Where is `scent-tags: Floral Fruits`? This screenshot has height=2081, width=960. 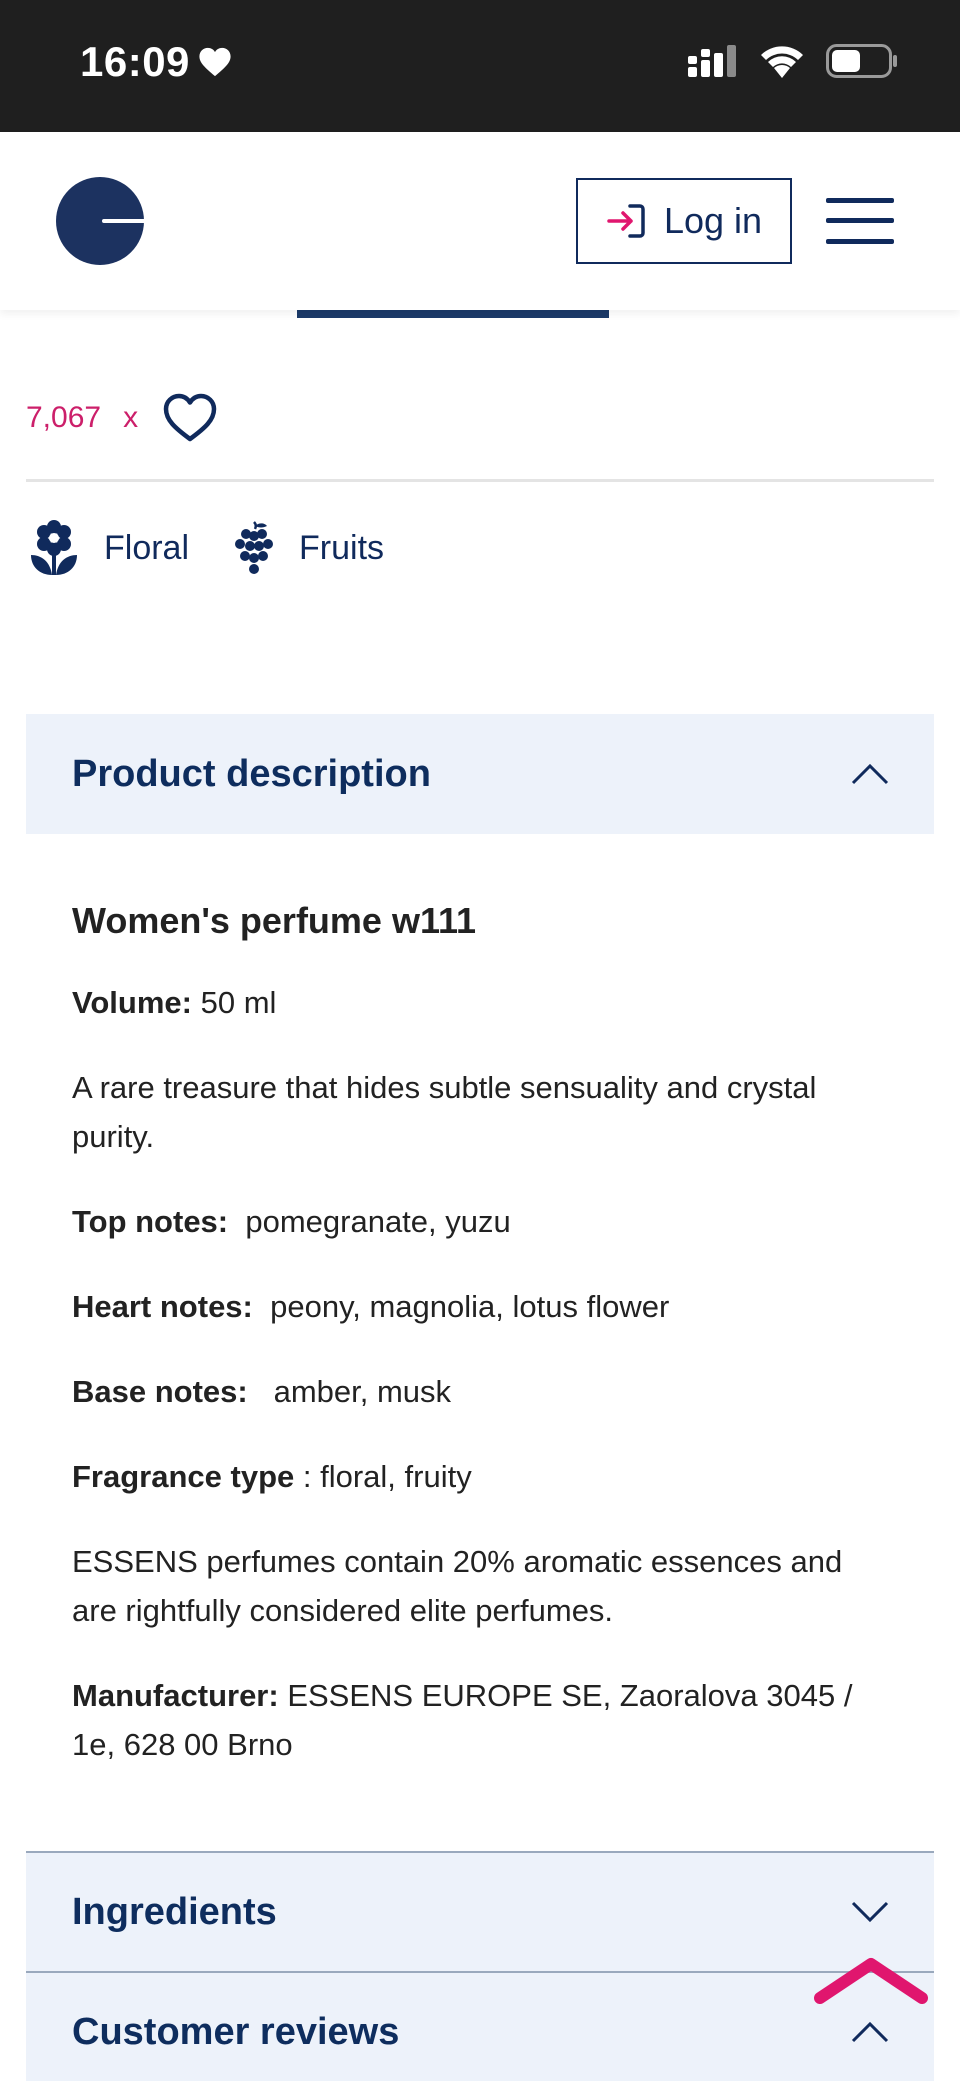
scent-tags: Floral Fruits is located at coordinates (206, 548).